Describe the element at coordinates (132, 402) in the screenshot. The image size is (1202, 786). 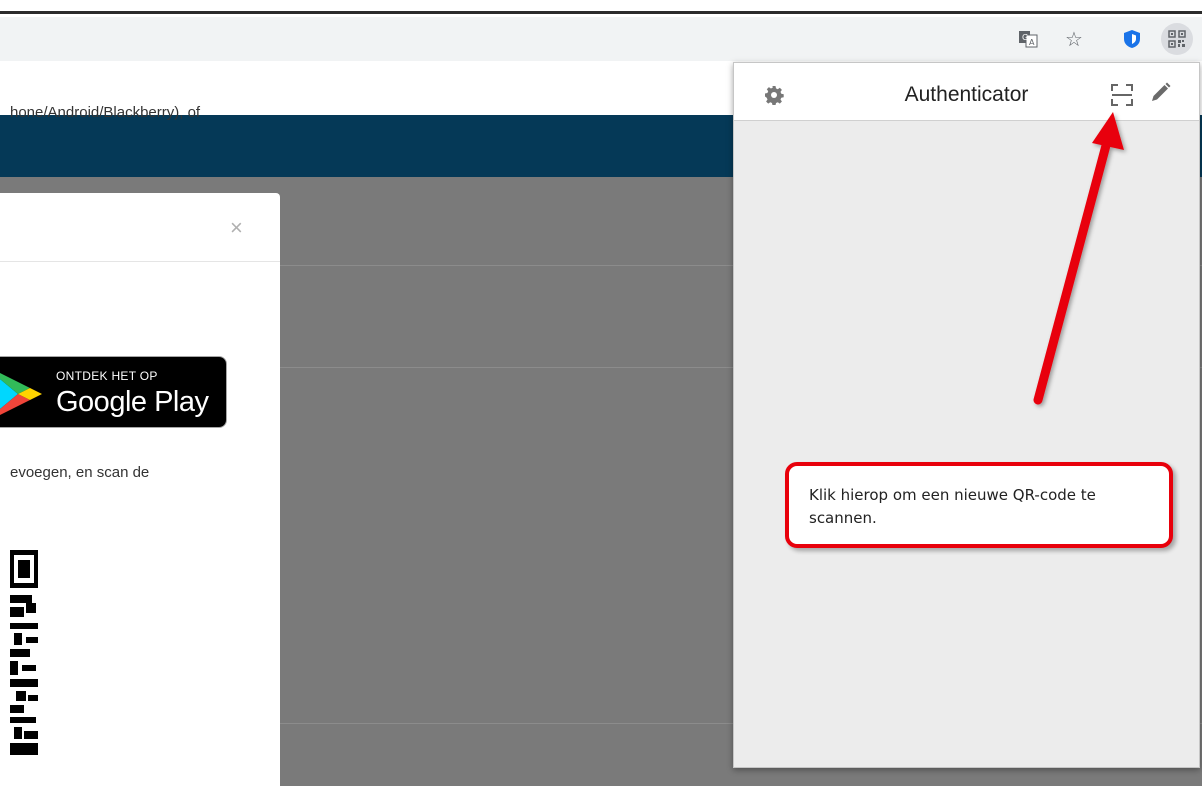
I see `google-play-label: Google Play` at that location.